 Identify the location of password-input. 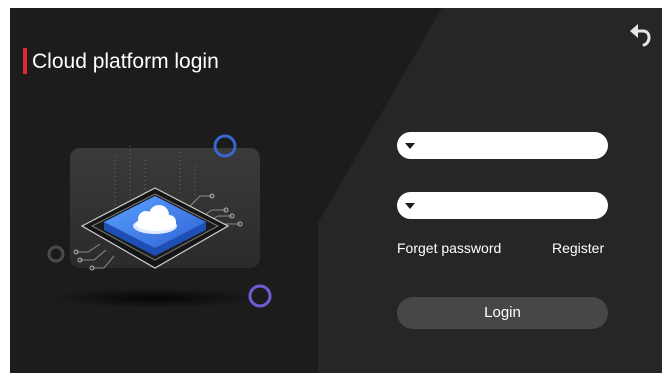
(513, 206).